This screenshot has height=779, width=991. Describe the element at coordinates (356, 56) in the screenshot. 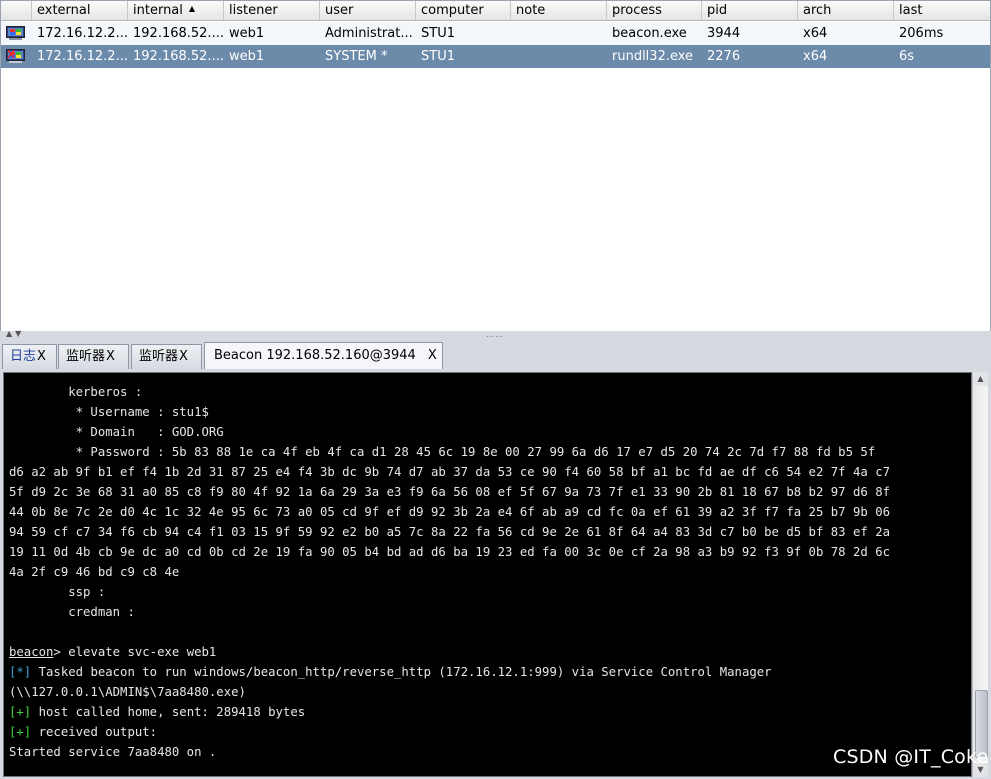

I see `cell-user: SYSTEM *` at that location.